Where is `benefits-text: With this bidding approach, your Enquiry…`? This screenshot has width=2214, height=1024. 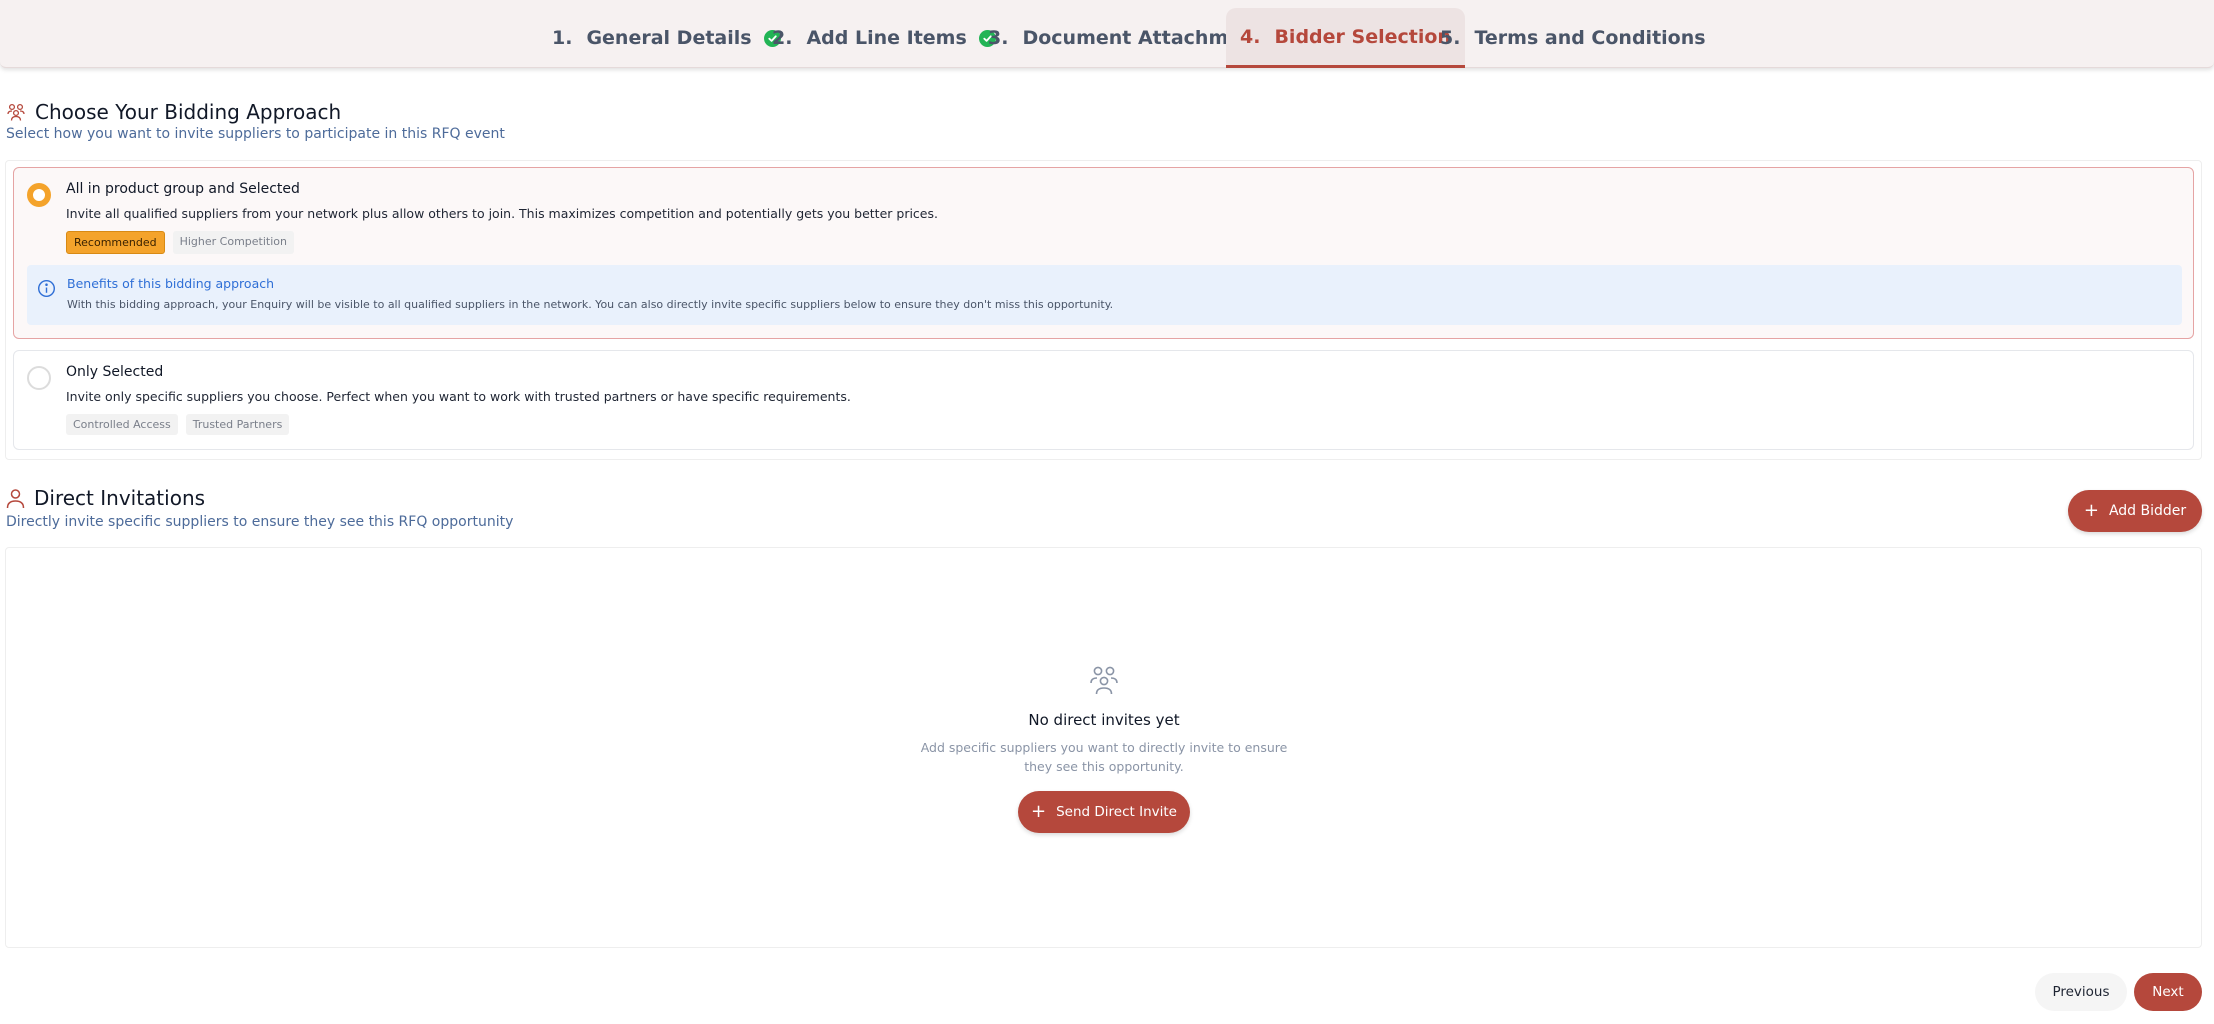 benefits-text: With this bidding approach, your Enquiry… is located at coordinates (590, 304).